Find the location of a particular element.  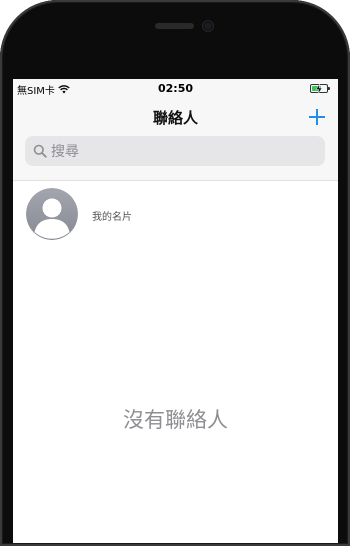

search-placeholder: 搜尋 is located at coordinates (65, 152).